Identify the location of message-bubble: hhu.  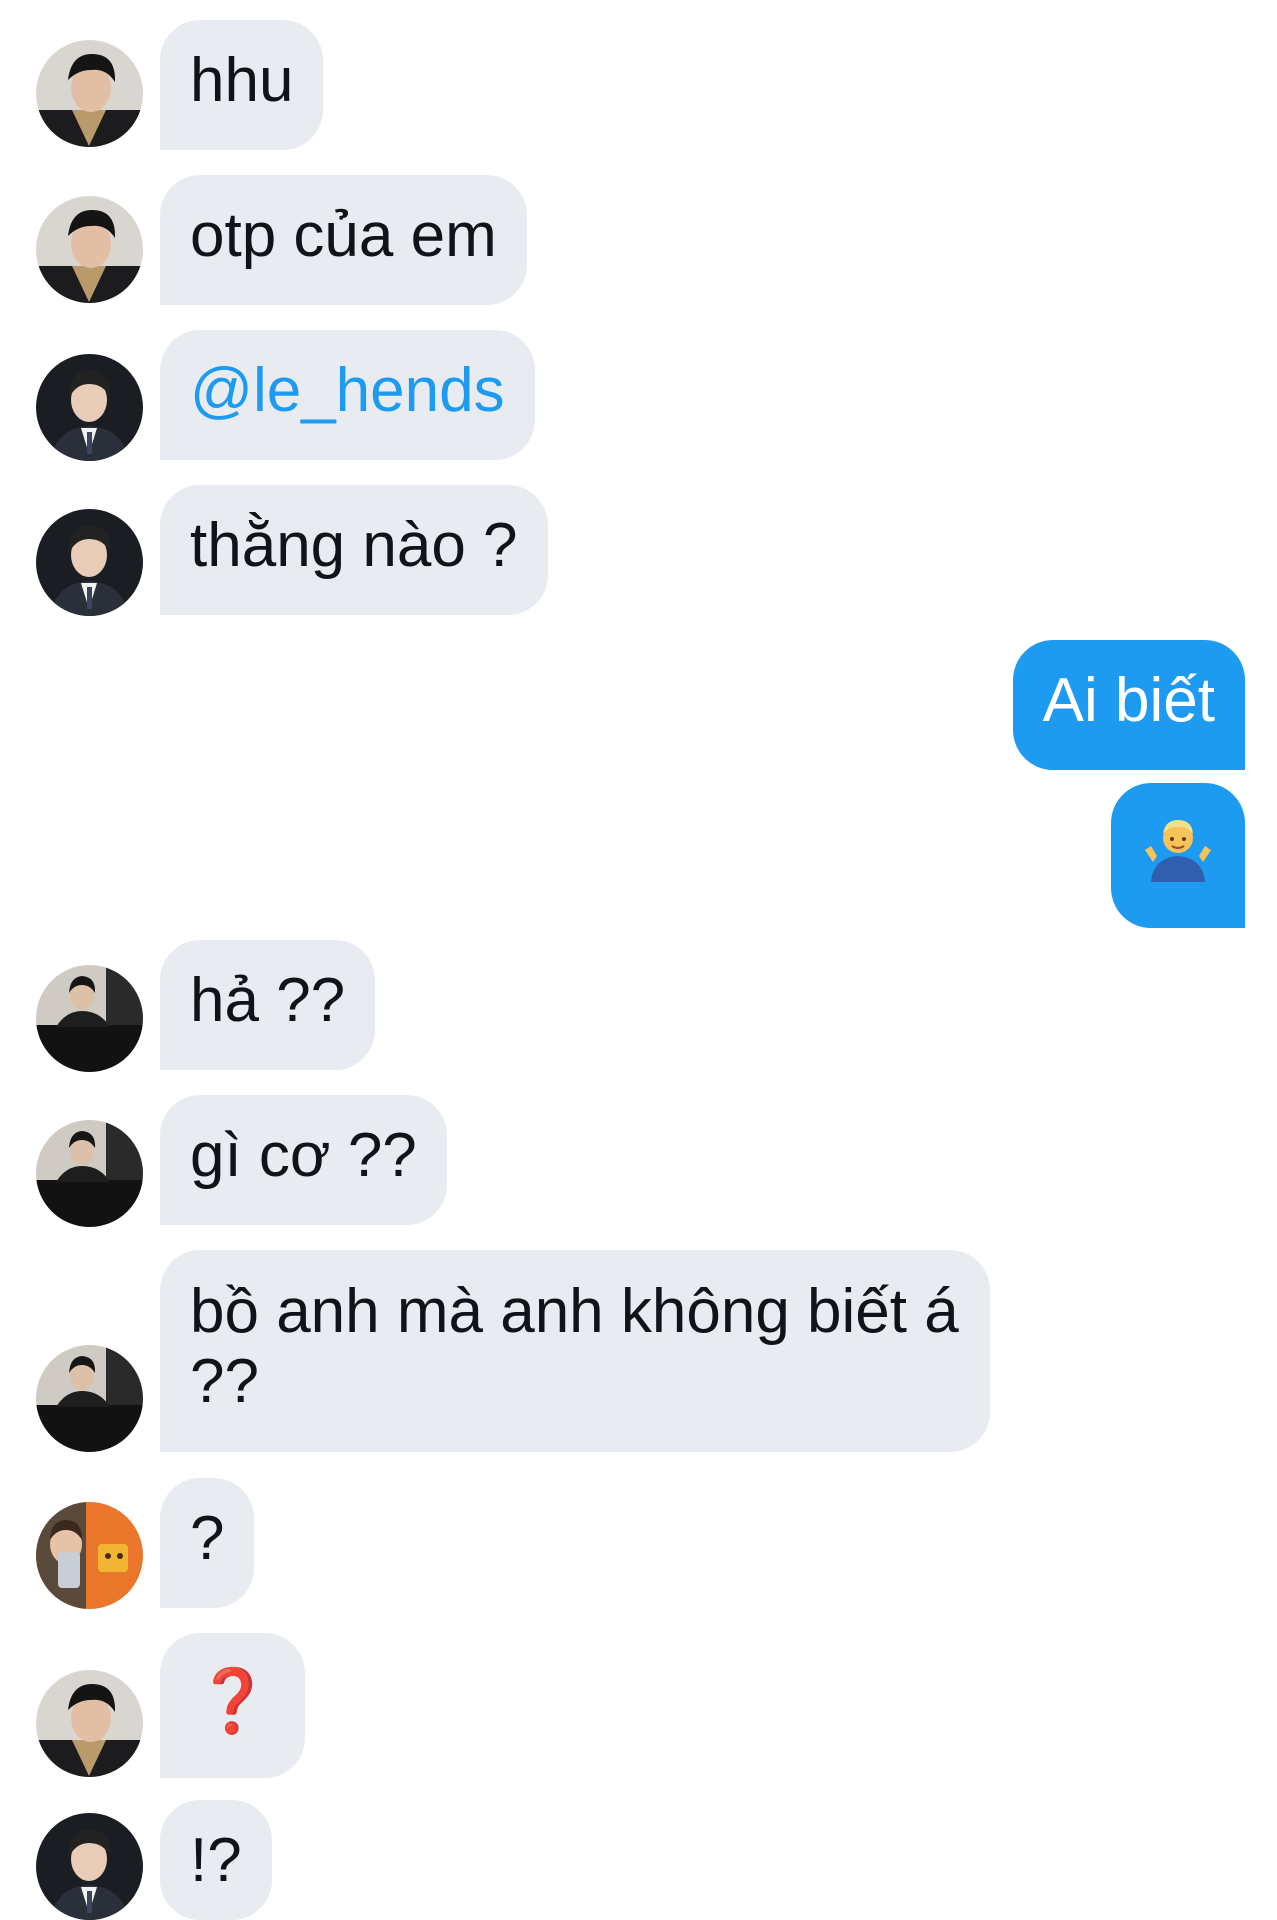
(242, 85).